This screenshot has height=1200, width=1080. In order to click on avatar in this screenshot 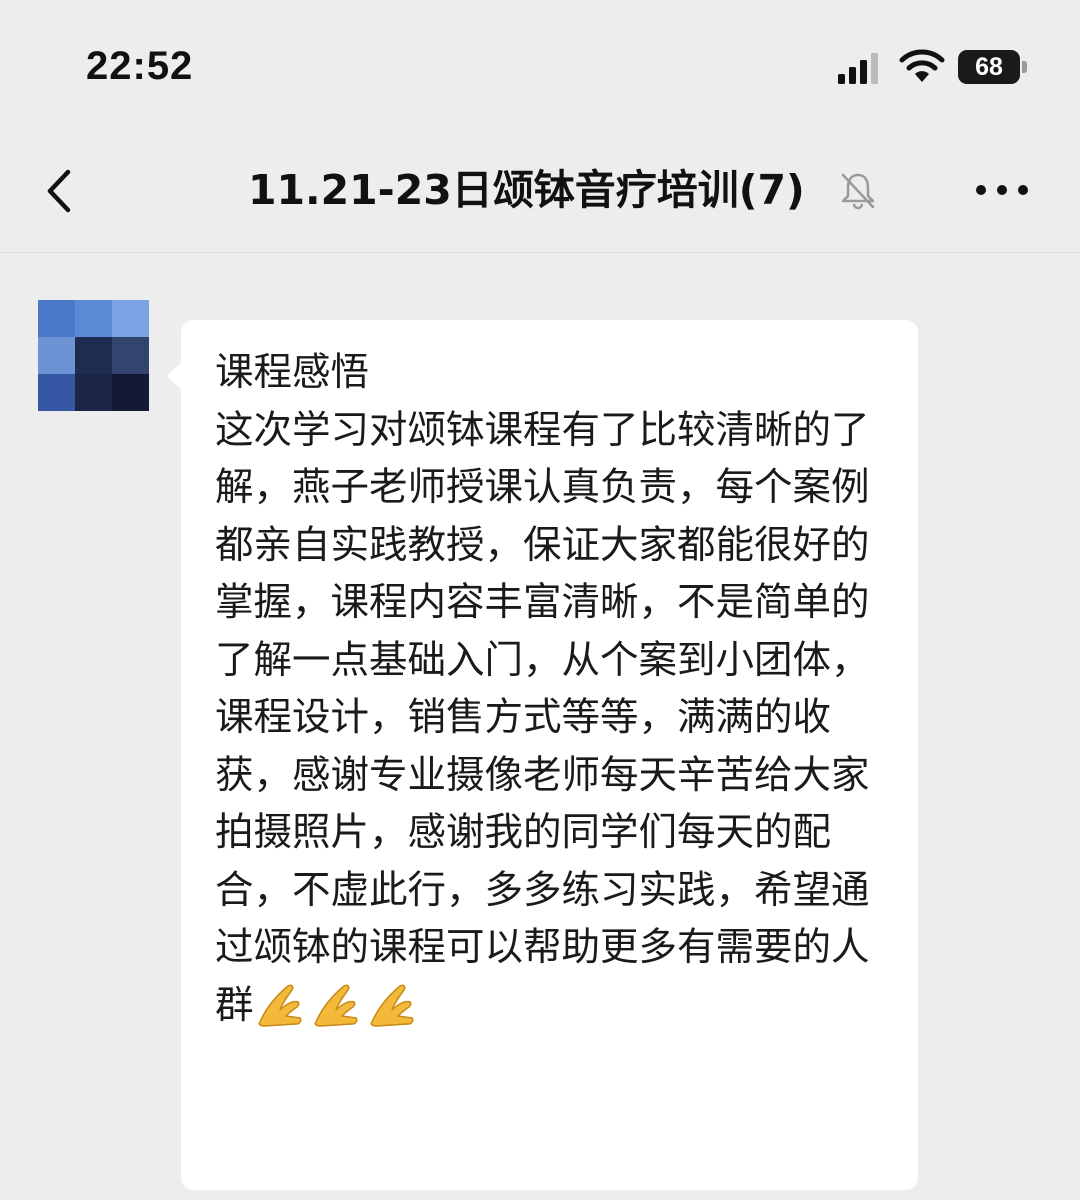, I will do `click(93, 356)`.